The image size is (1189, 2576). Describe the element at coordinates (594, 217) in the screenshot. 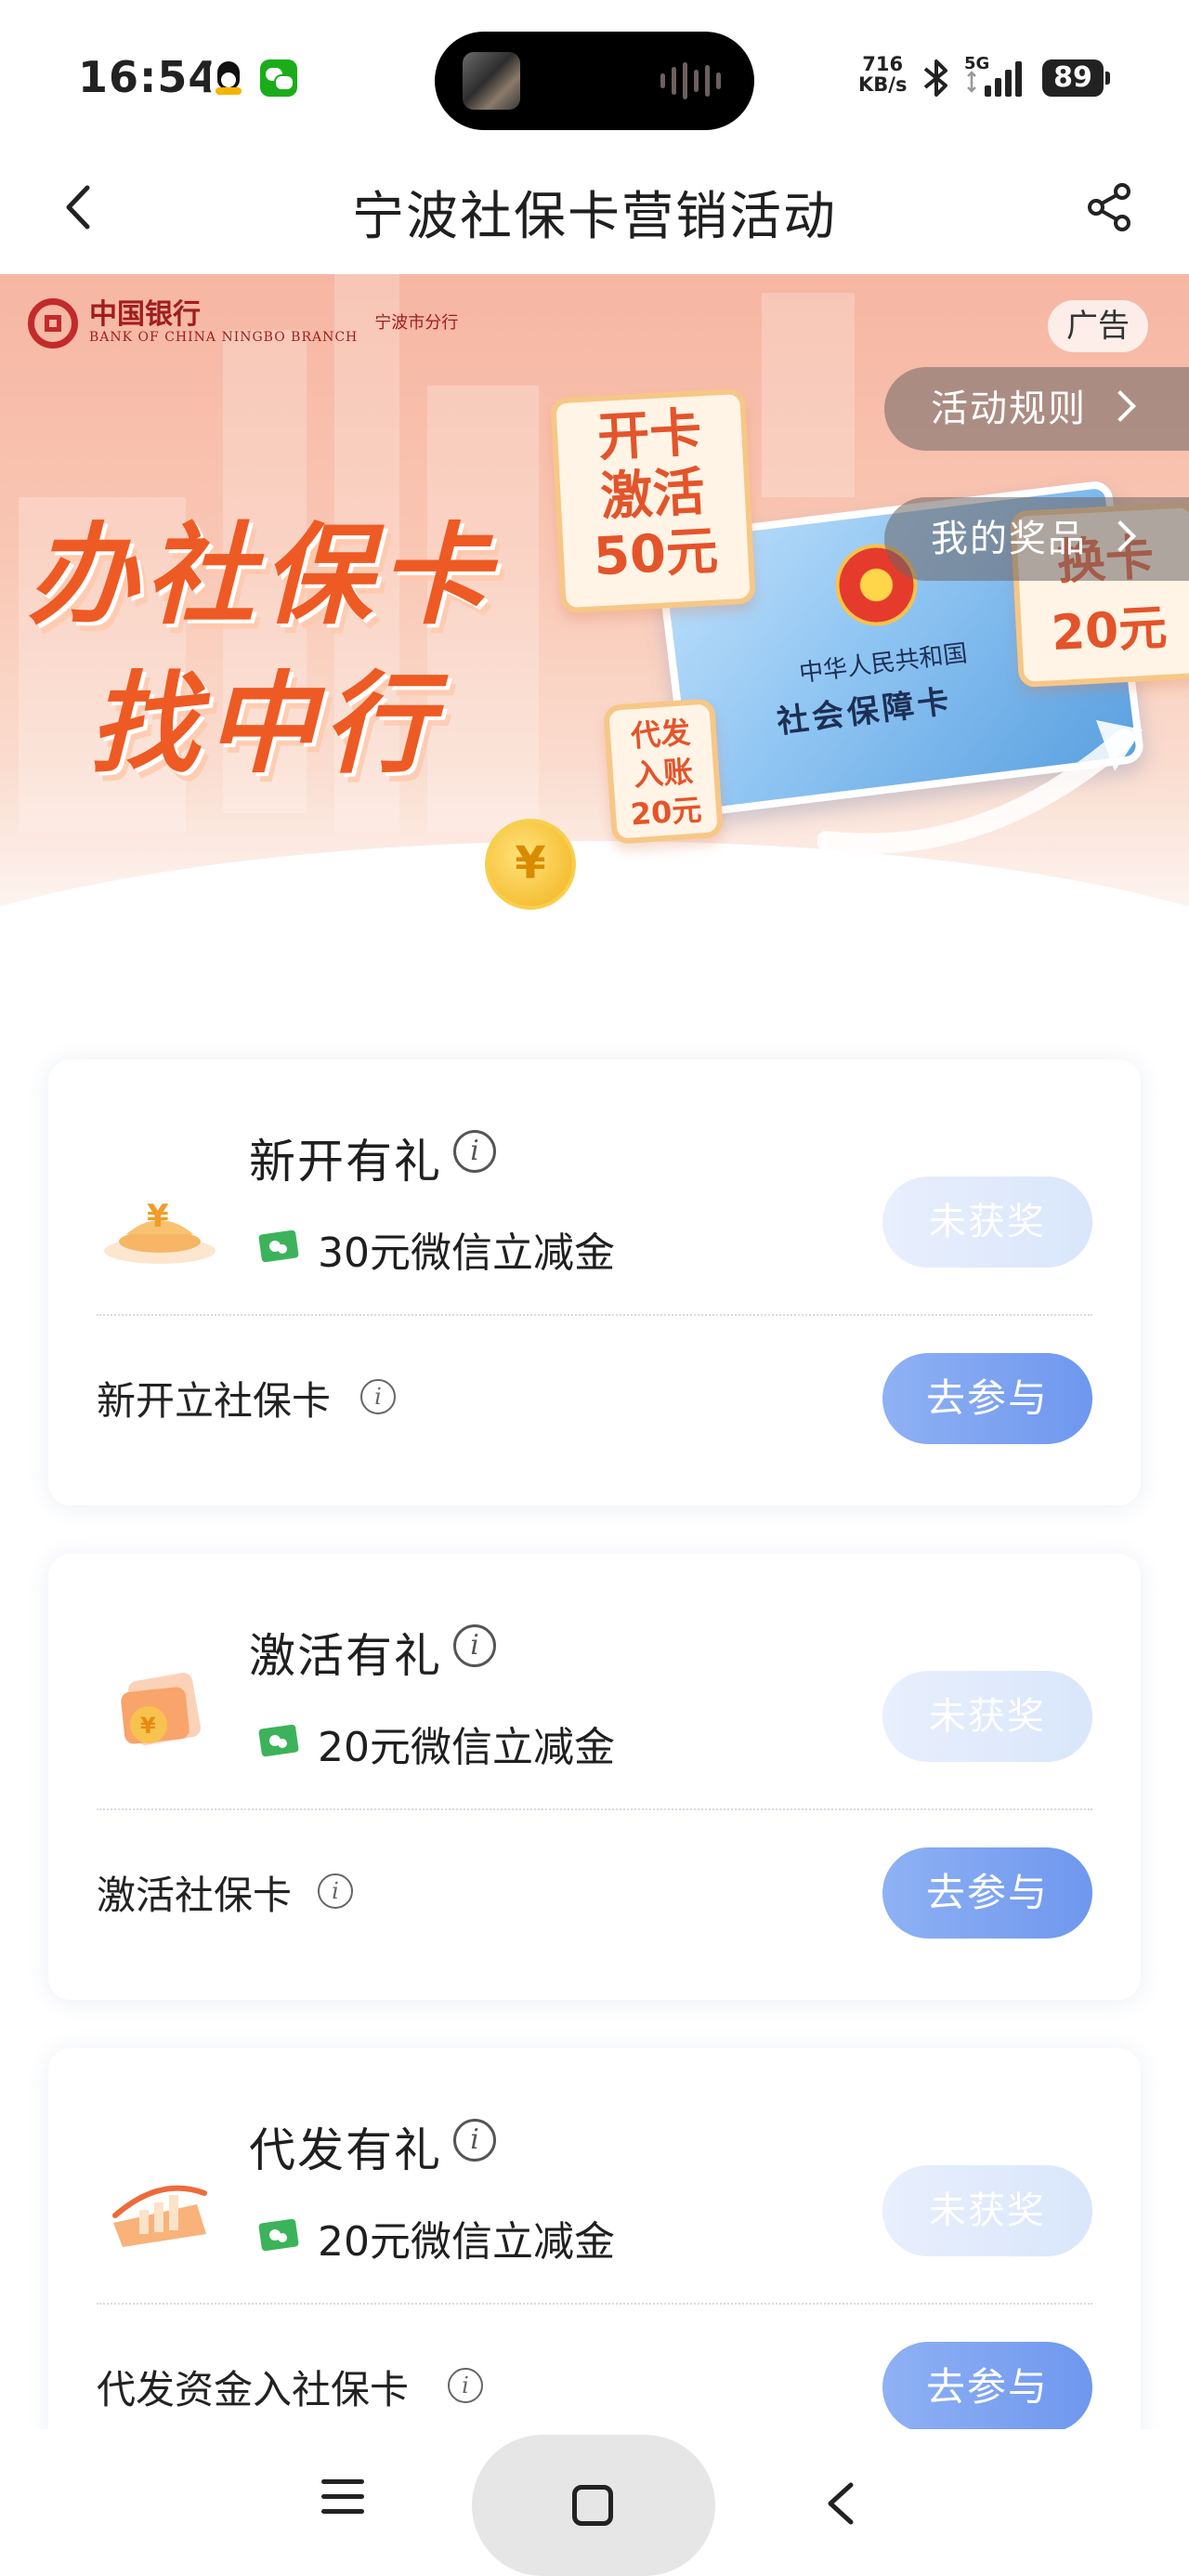

I see `page-title: 宁波社保卡营销活动` at that location.